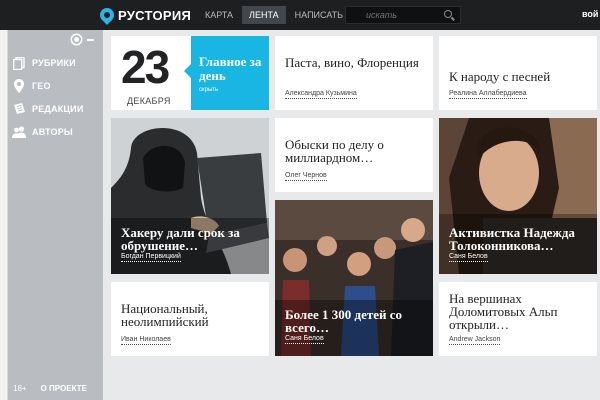  What do you see at coordinates (190, 73) in the screenshot?
I see `date-card: 23 ДЕКАБРЯ Главное за день скрыть` at bounding box center [190, 73].